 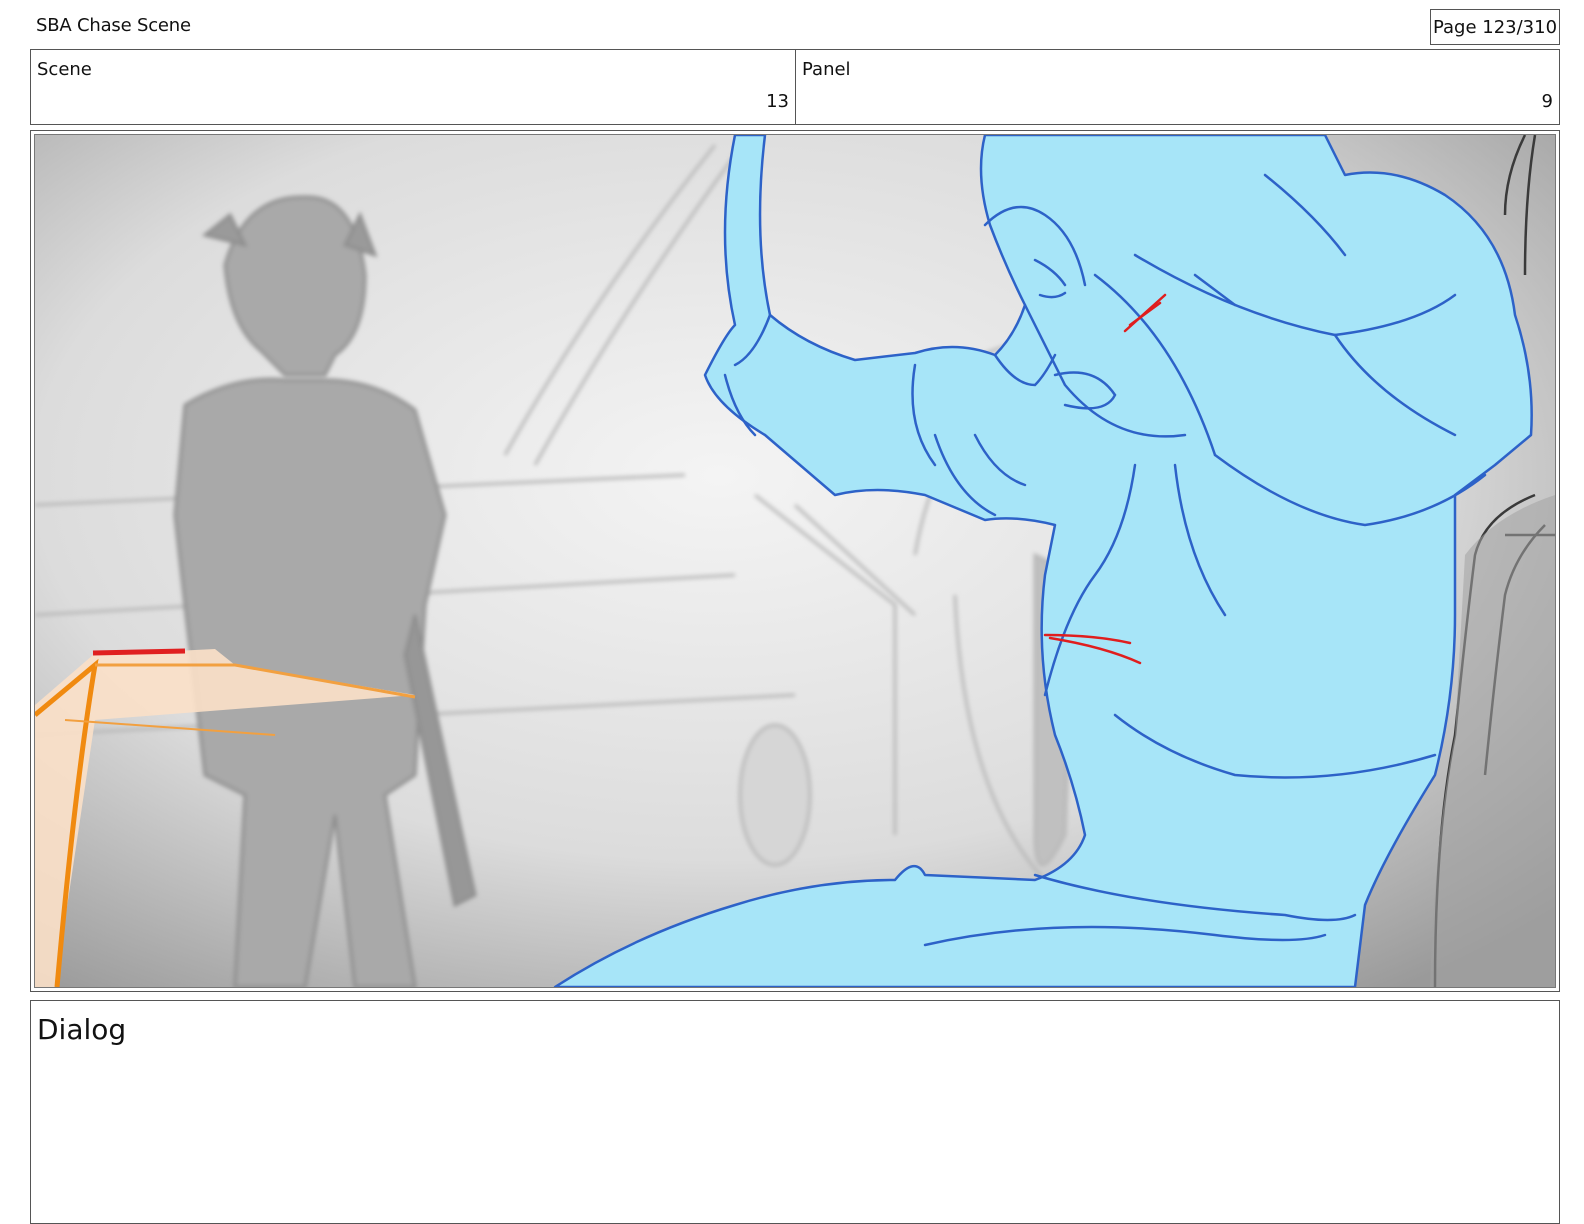 I want to click on page-indicator: Page 123/310, so click(x=1495, y=27).